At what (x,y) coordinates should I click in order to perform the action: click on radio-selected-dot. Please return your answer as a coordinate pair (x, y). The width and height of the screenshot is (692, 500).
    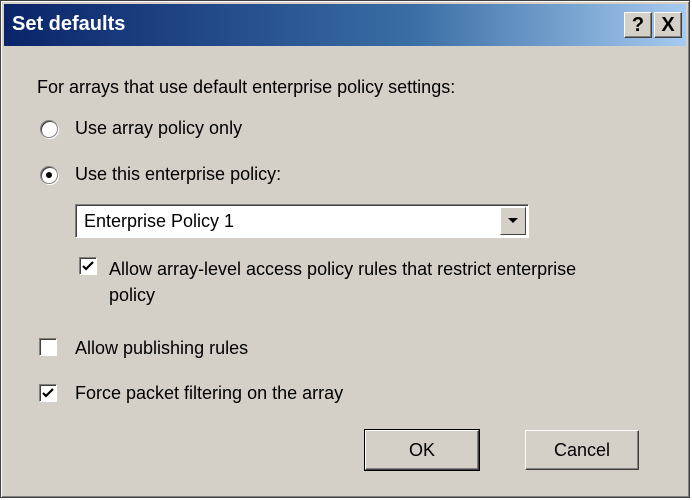
    Looking at the image, I should click on (49, 175).